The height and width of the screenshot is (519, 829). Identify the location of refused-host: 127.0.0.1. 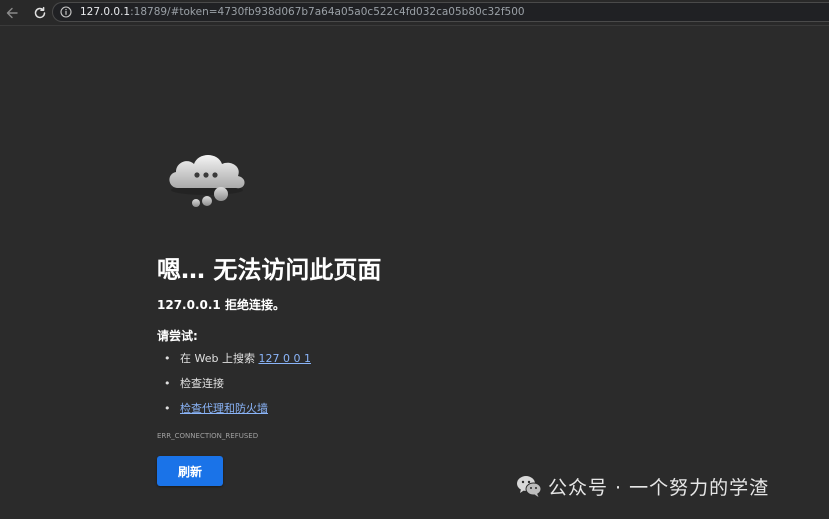
(189, 305).